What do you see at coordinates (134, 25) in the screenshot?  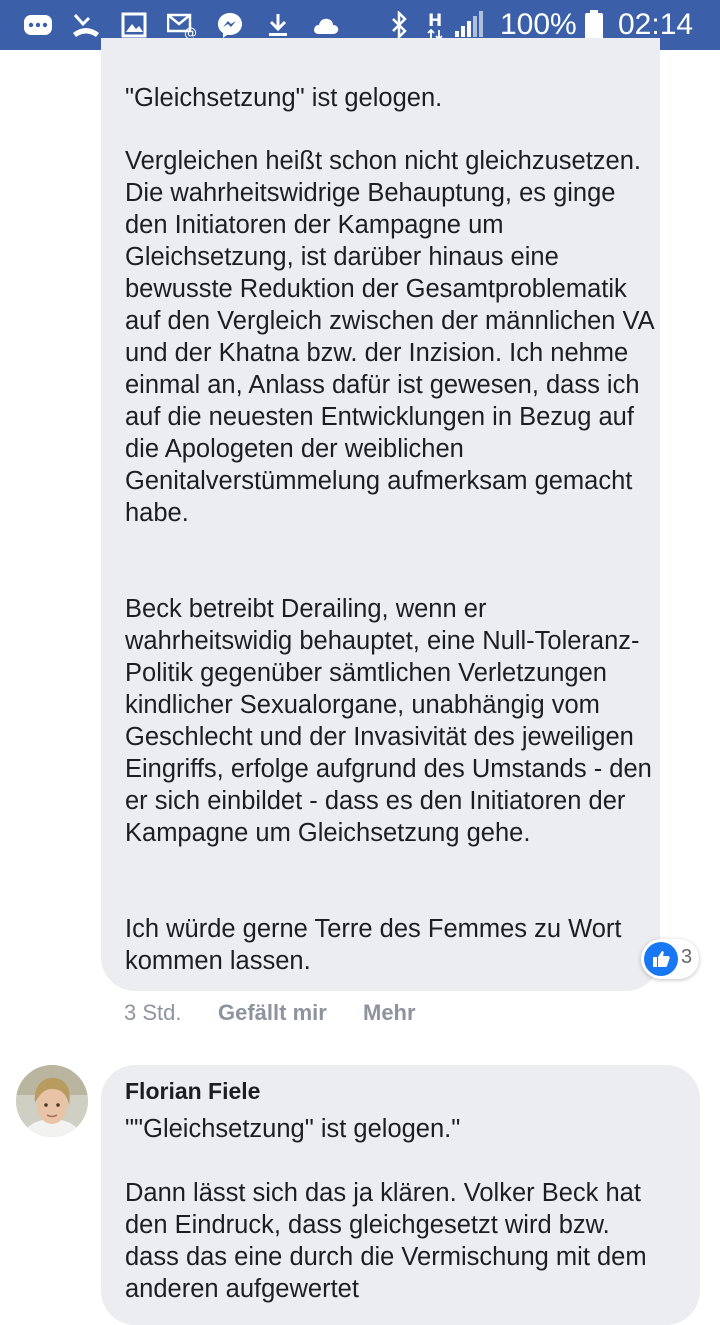 I see `image-icon` at bounding box center [134, 25].